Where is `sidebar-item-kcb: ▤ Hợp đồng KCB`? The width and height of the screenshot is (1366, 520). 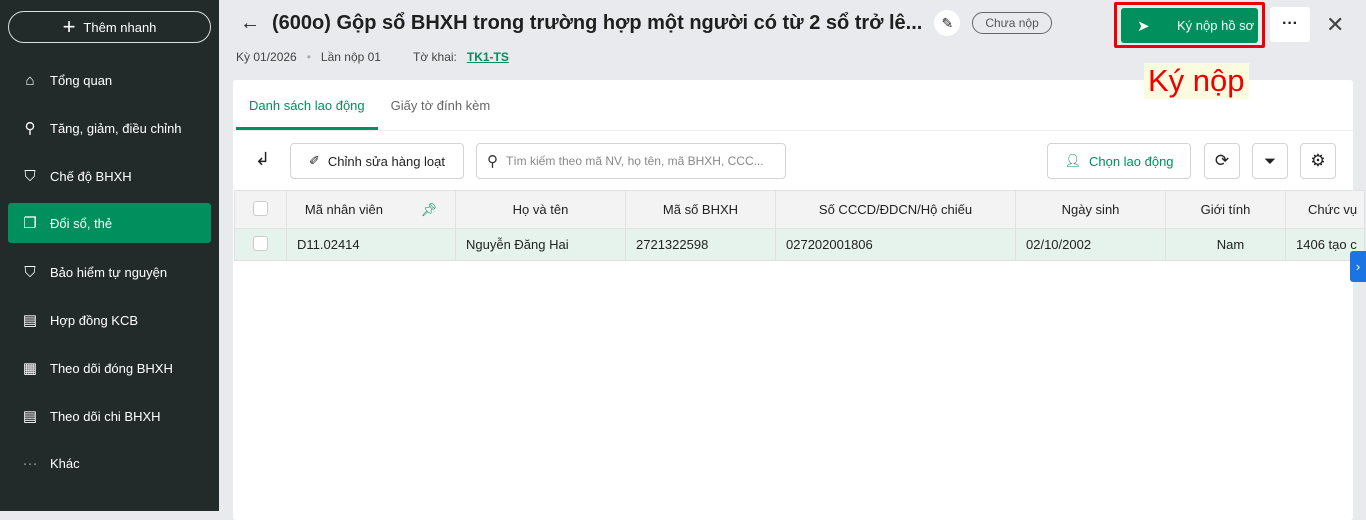
sidebar-item-kcb: ▤ Hợp đồng KCB is located at coordinates (109, 320).